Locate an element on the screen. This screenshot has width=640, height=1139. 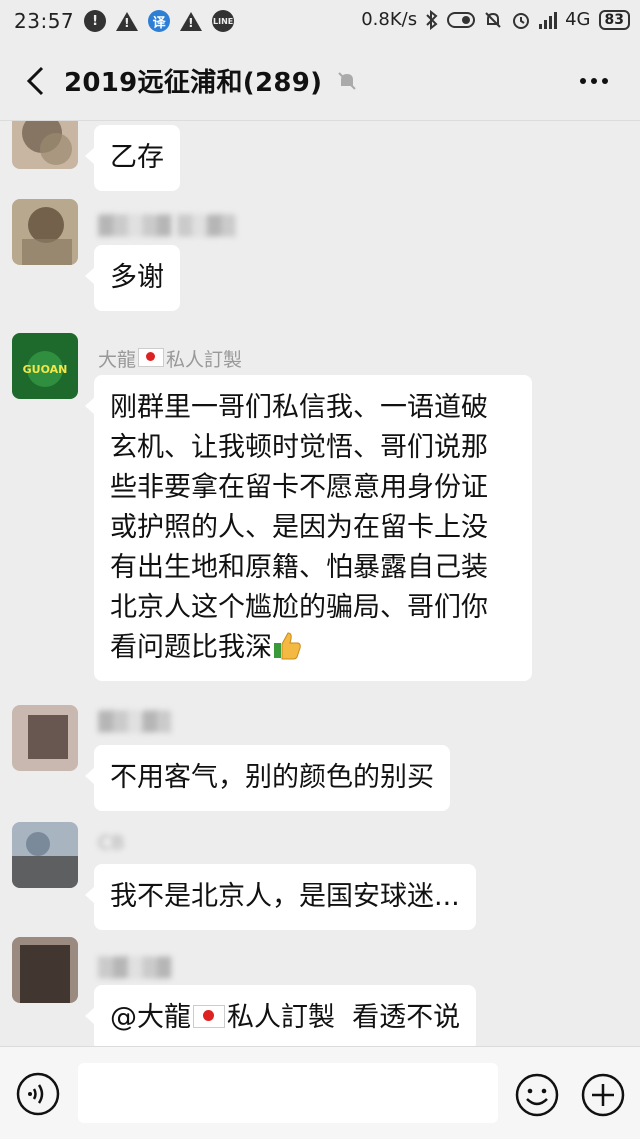
alert-notification-icon: ! is located at coordinates (95, 21).